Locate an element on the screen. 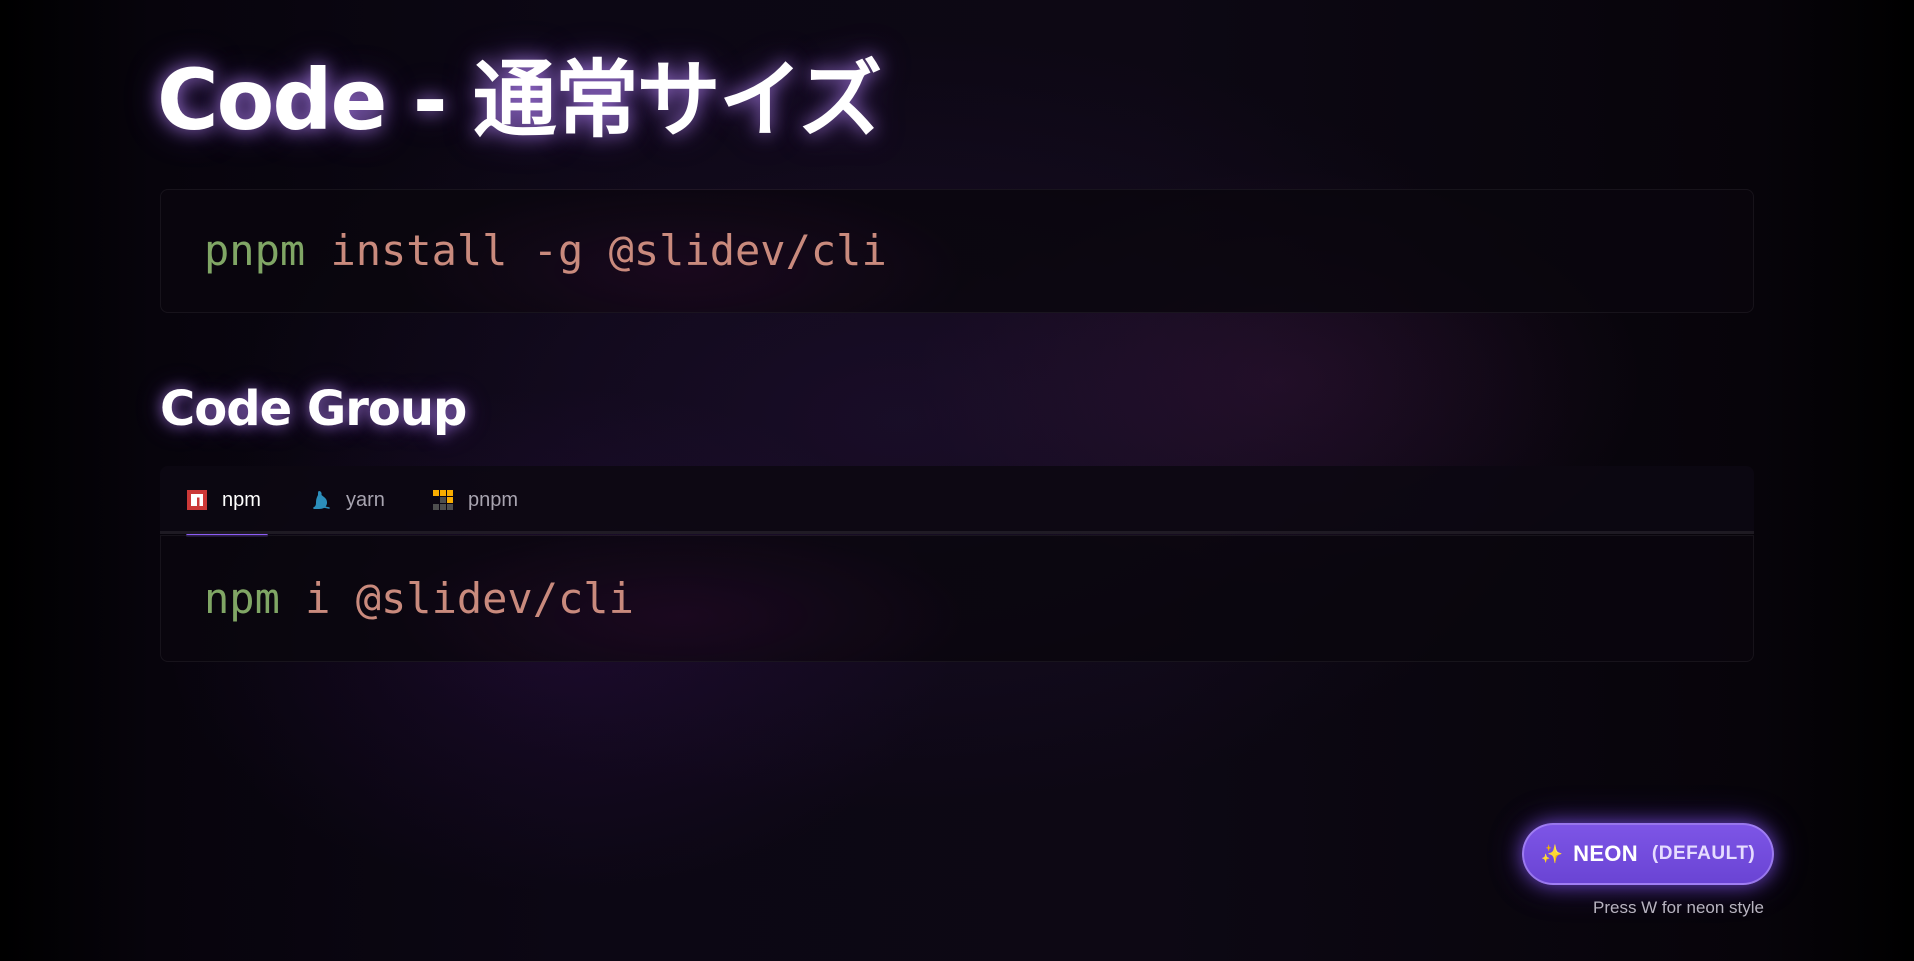 Image resolution: width=1914 pixels, height=961 pixels. code-command: pnpm is located at coordinates (255, 250).